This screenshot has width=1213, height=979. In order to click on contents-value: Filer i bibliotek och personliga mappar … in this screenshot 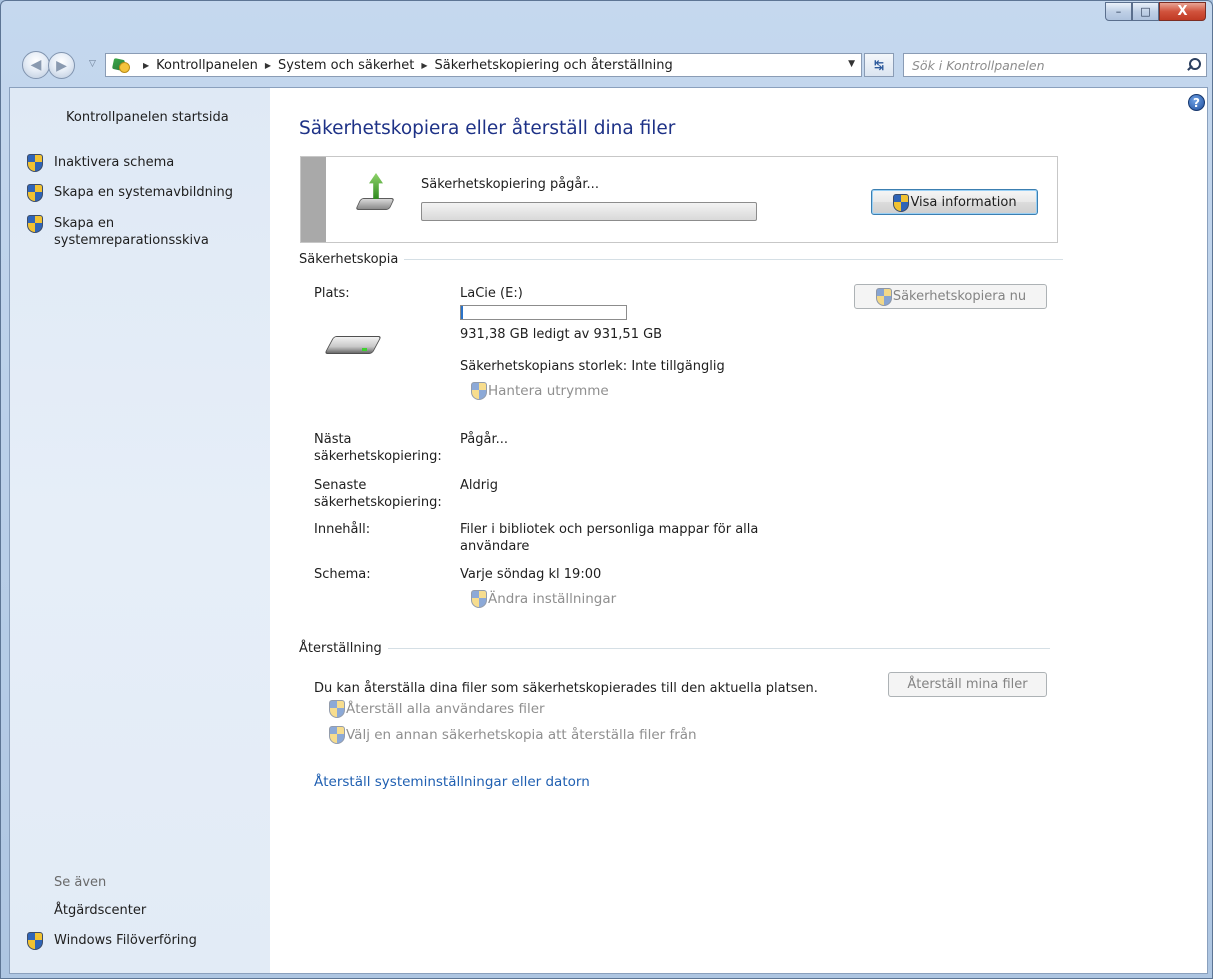, I will do `click(609, 538)`.